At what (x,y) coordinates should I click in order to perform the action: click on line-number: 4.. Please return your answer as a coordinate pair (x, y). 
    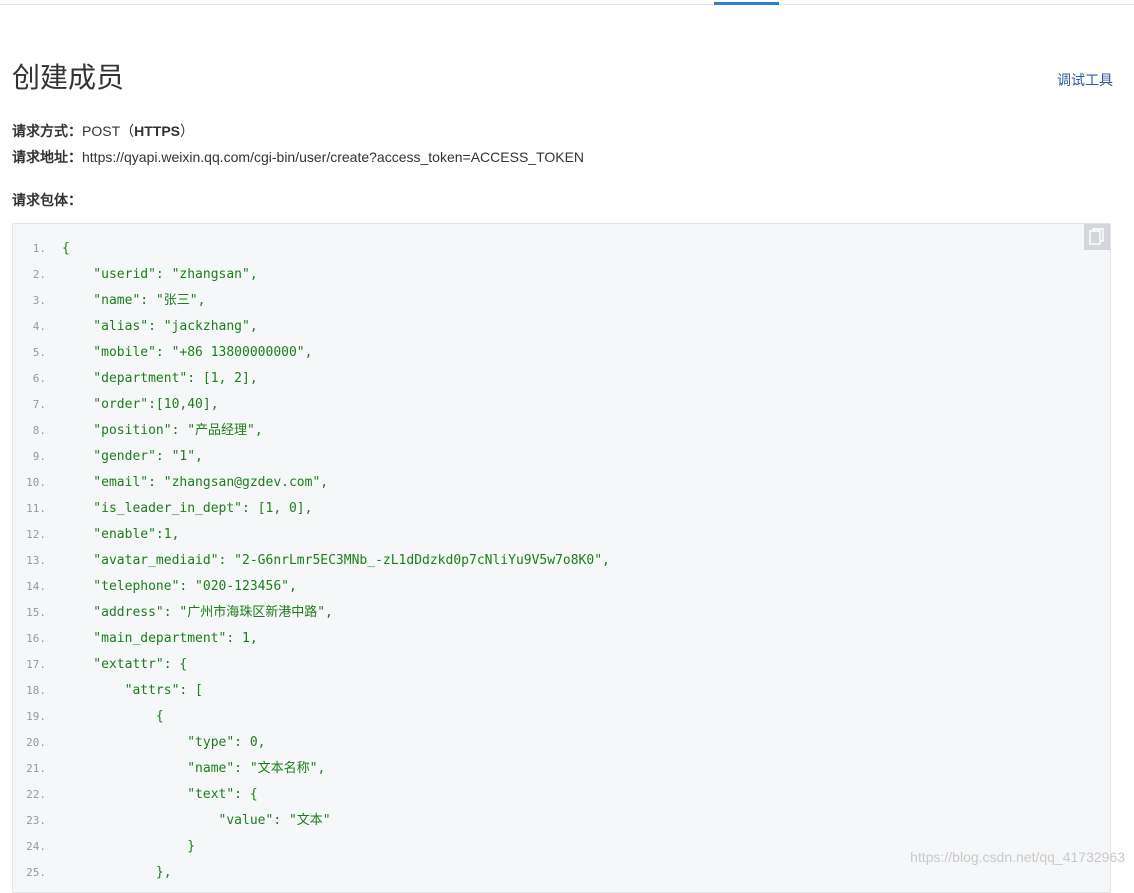
    Looking at the image, I should click on (39, 326).